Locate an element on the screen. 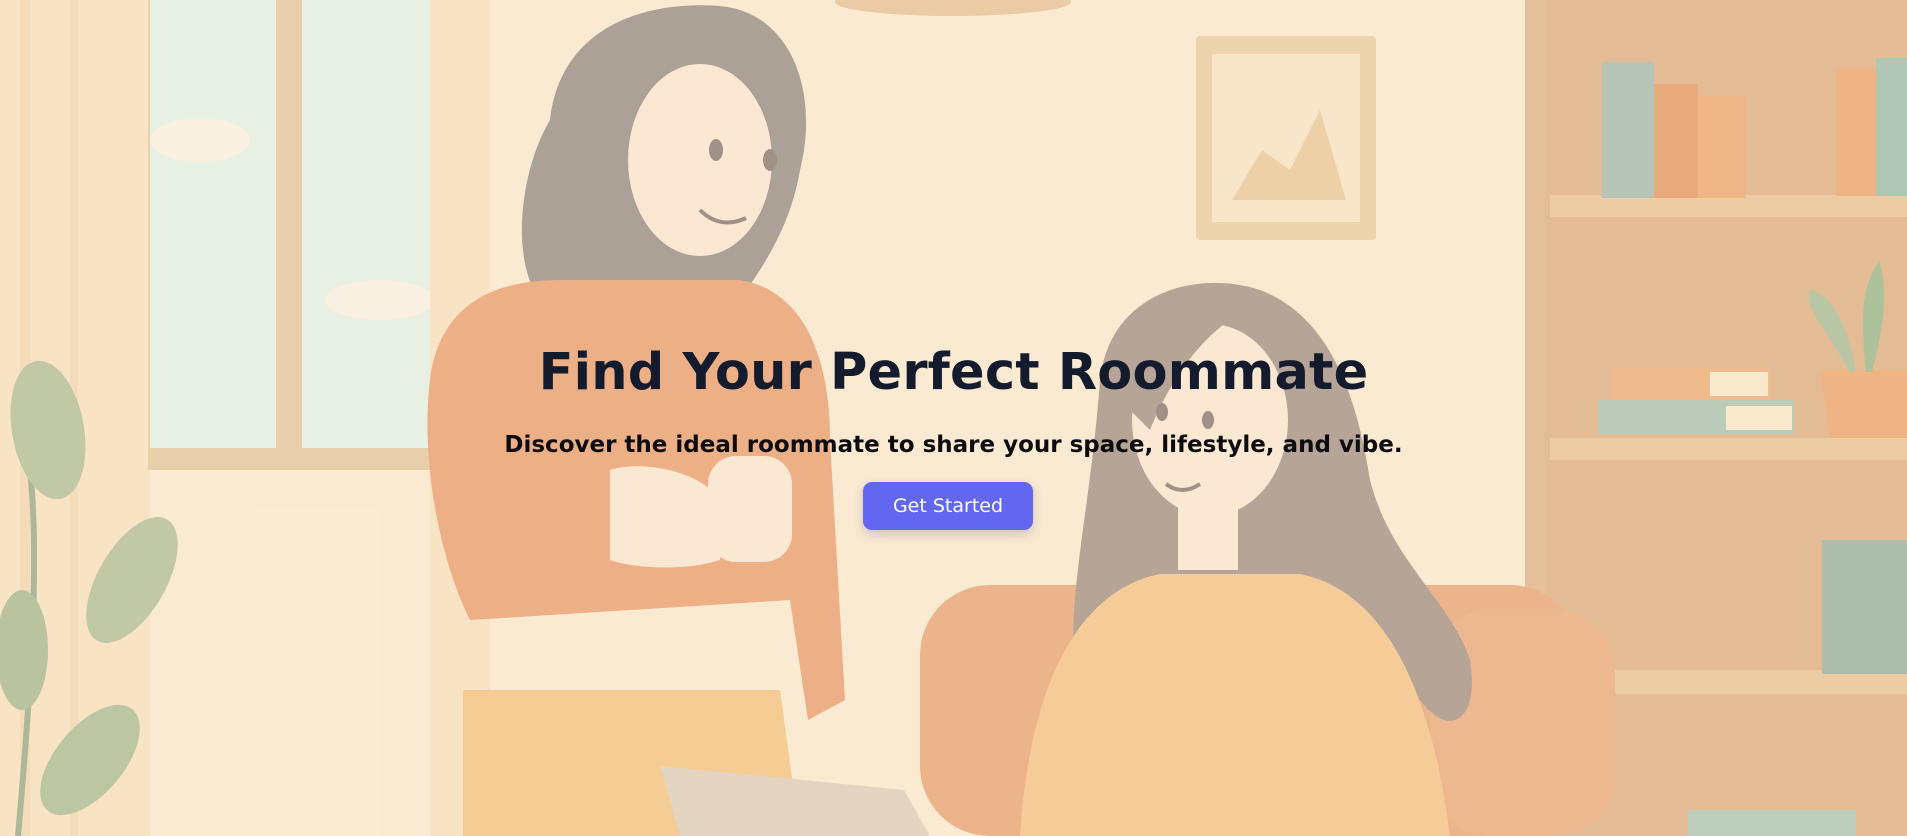  get-started-button: Get Started is located at coordinates (948, 506).